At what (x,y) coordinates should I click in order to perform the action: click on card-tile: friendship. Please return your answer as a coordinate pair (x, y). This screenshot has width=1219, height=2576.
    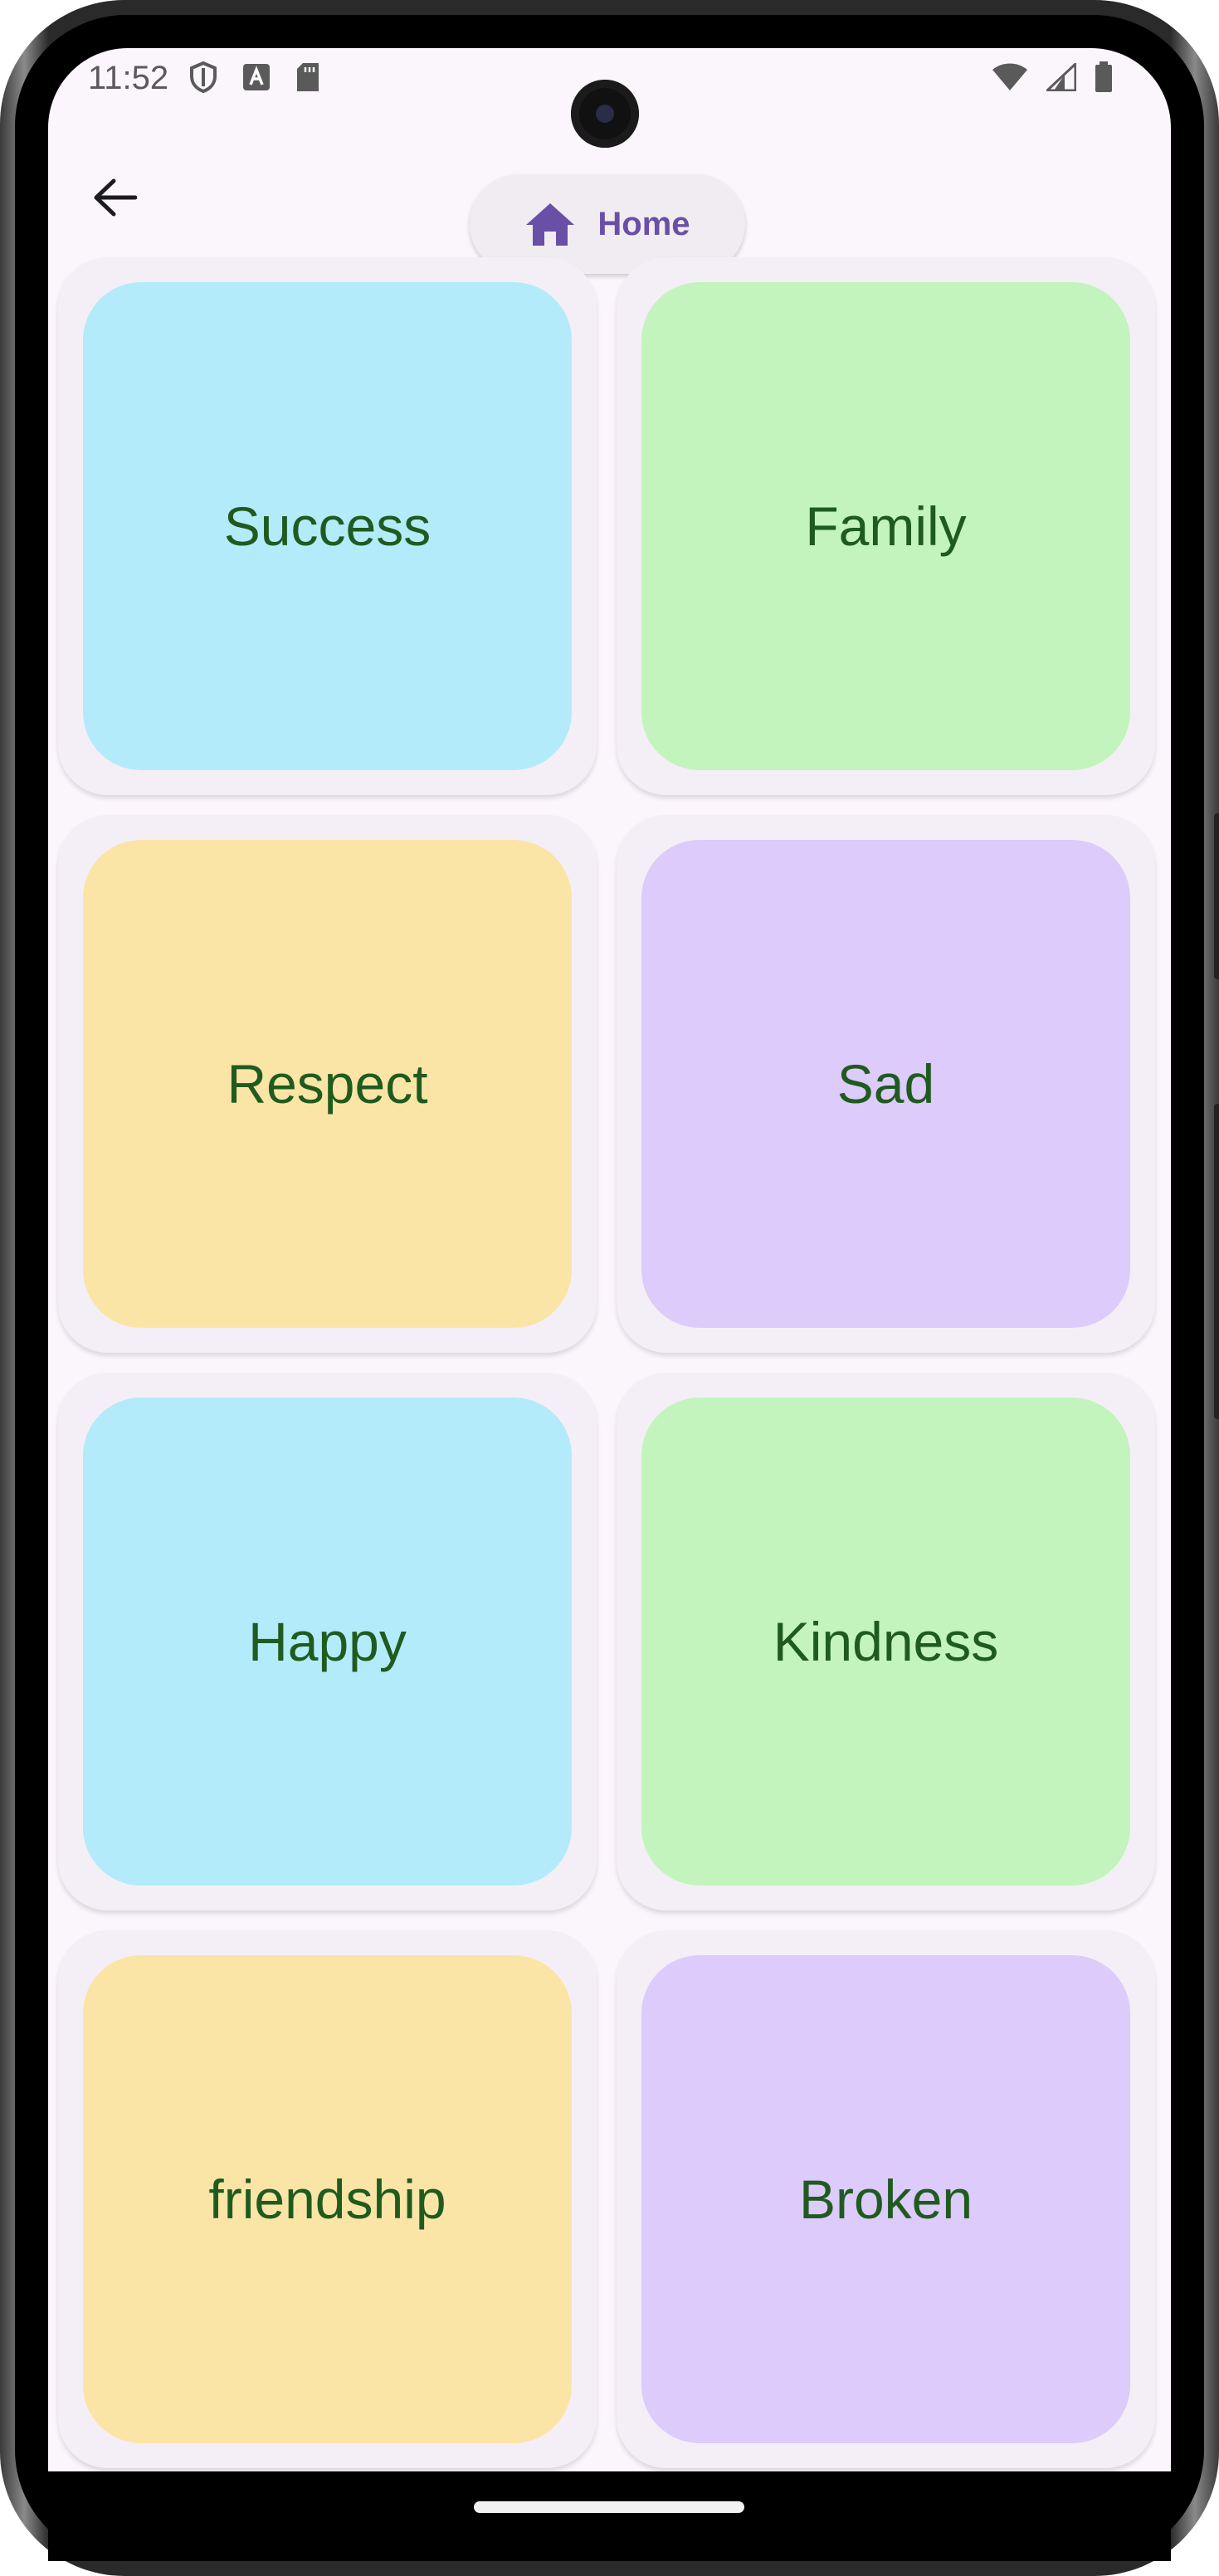
    Looking at the image, I should click on (328, 2199).